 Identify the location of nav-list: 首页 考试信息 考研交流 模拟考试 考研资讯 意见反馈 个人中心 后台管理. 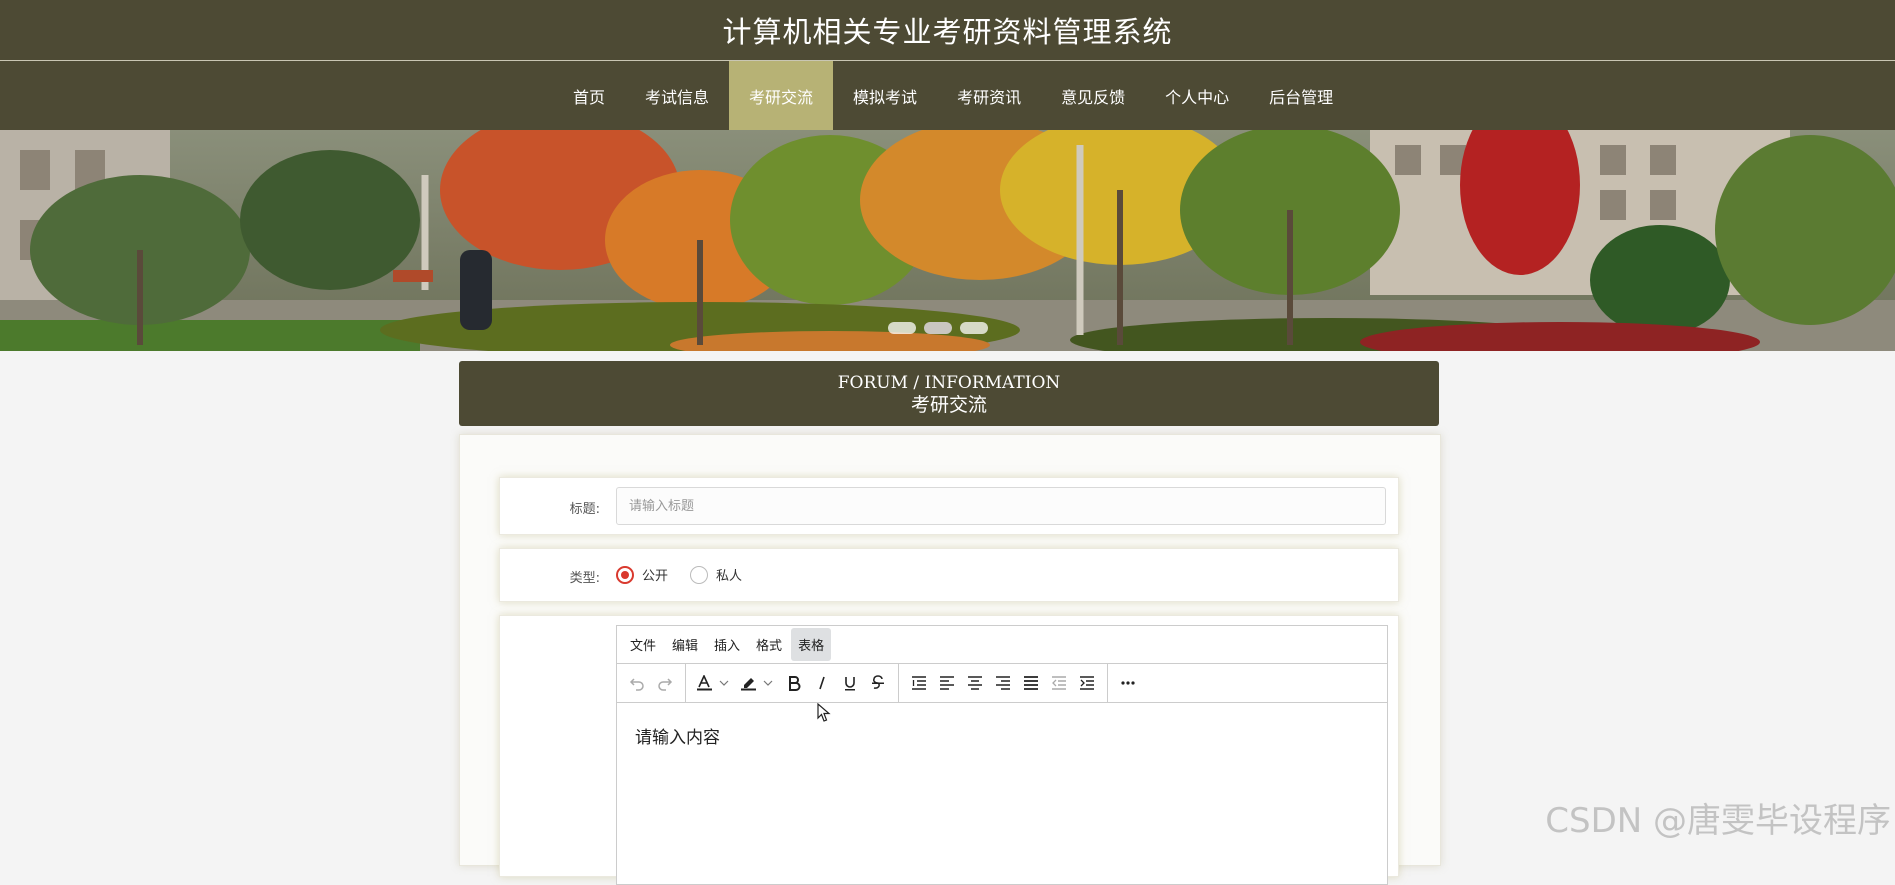
(953, 95).